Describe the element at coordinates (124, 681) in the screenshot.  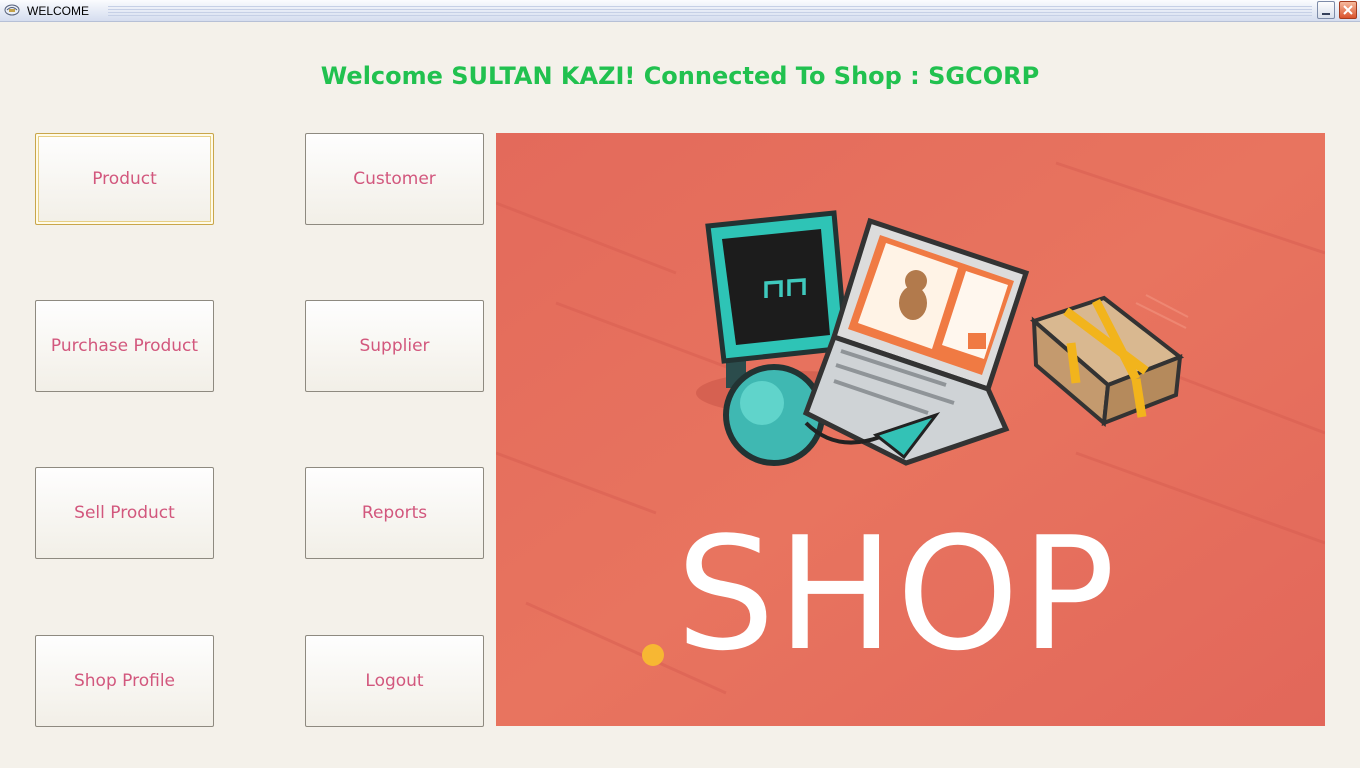
I see `shop-profile-button: Shop Profile` at that location.